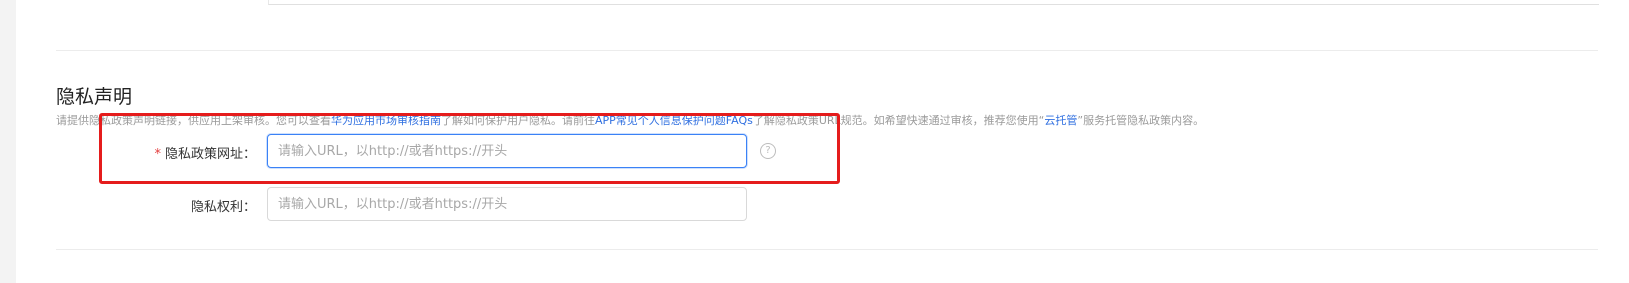 This screenshot has width=1629, height=283. What do you see at coordinates (210, 154) in the screenshot?
I see `privacy-policy-url-label-text: 隐私政策网址：` at bounding box center [210, 154].